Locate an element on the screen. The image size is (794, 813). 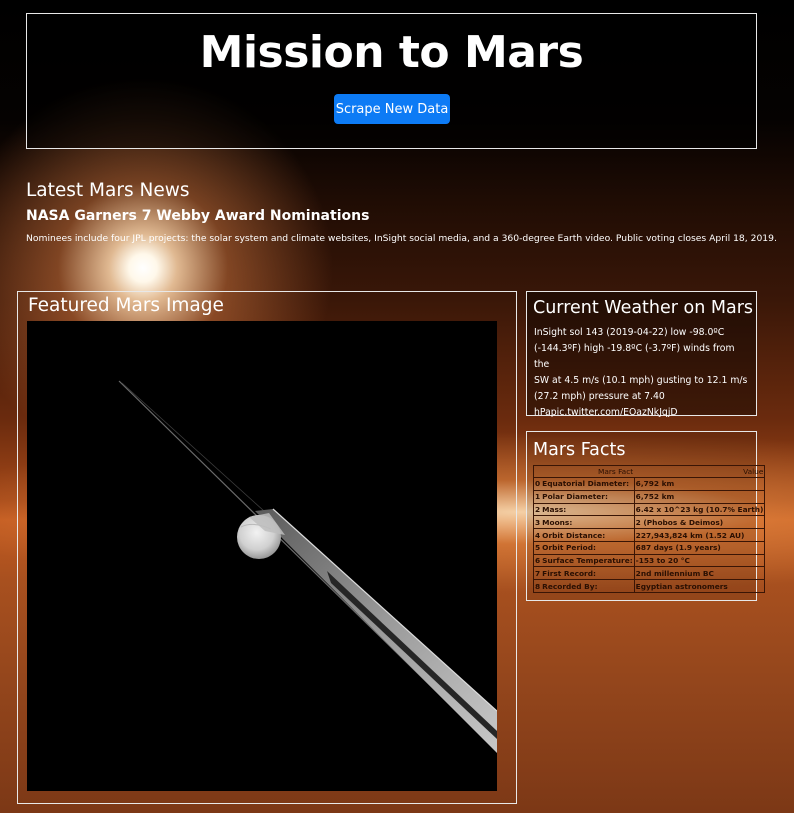
news-title: NASA Garners 7 Webby Award Nominations is located at coordinates (198, 216).